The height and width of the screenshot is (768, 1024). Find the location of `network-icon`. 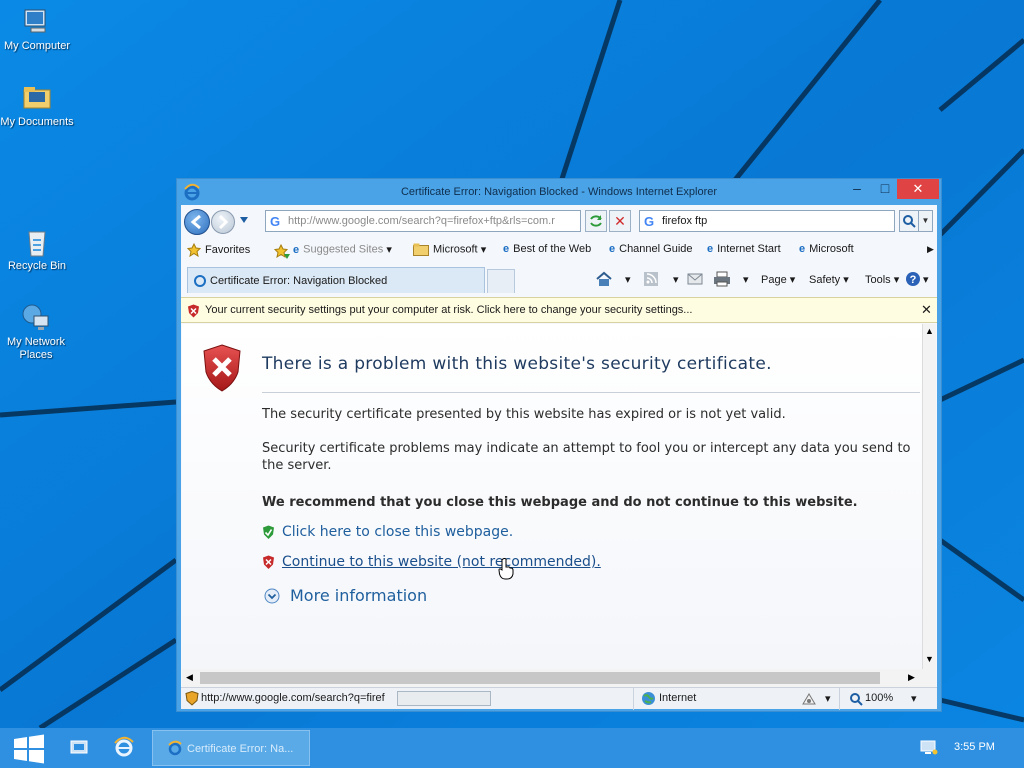

network-icon is located at coordinates (35, 317).